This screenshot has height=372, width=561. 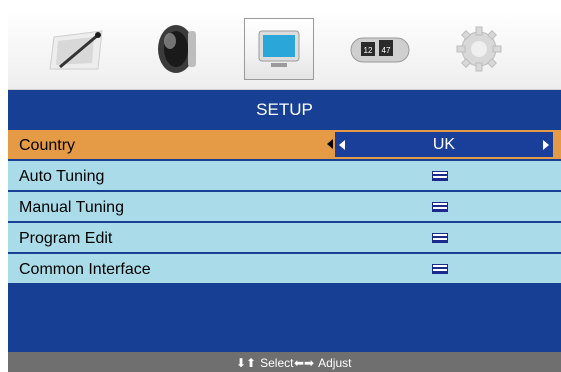 I want to click on select-hint: ⬇⬆ Select, so click(x=264, y=363).